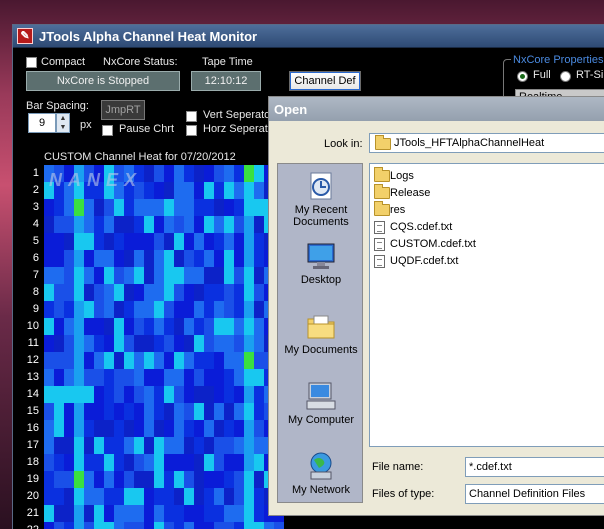  I want to click on compact-label: Compact, so click(63, 62).